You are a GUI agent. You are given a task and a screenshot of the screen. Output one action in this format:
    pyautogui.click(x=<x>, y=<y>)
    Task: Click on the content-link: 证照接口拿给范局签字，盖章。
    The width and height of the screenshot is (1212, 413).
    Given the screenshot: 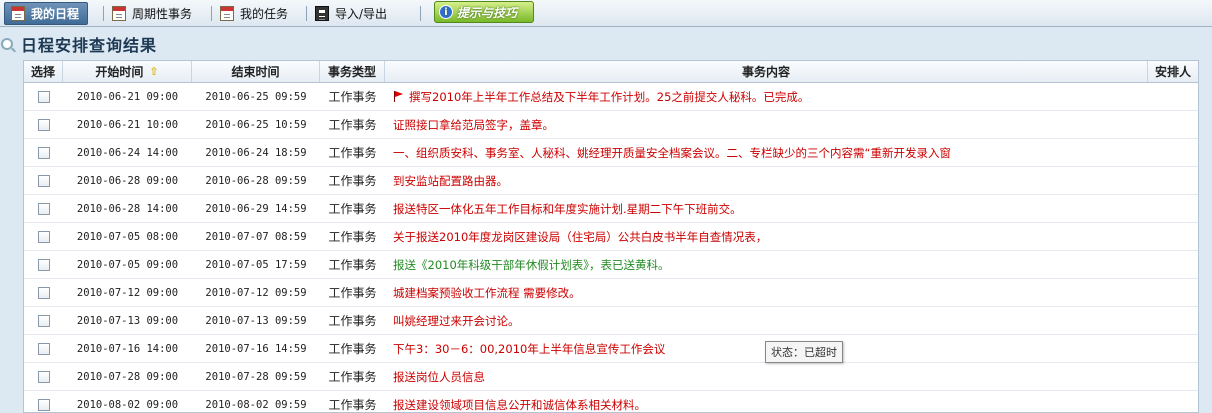 What is the action you would take?
    pyautogui.click(x=473, y=125)
    